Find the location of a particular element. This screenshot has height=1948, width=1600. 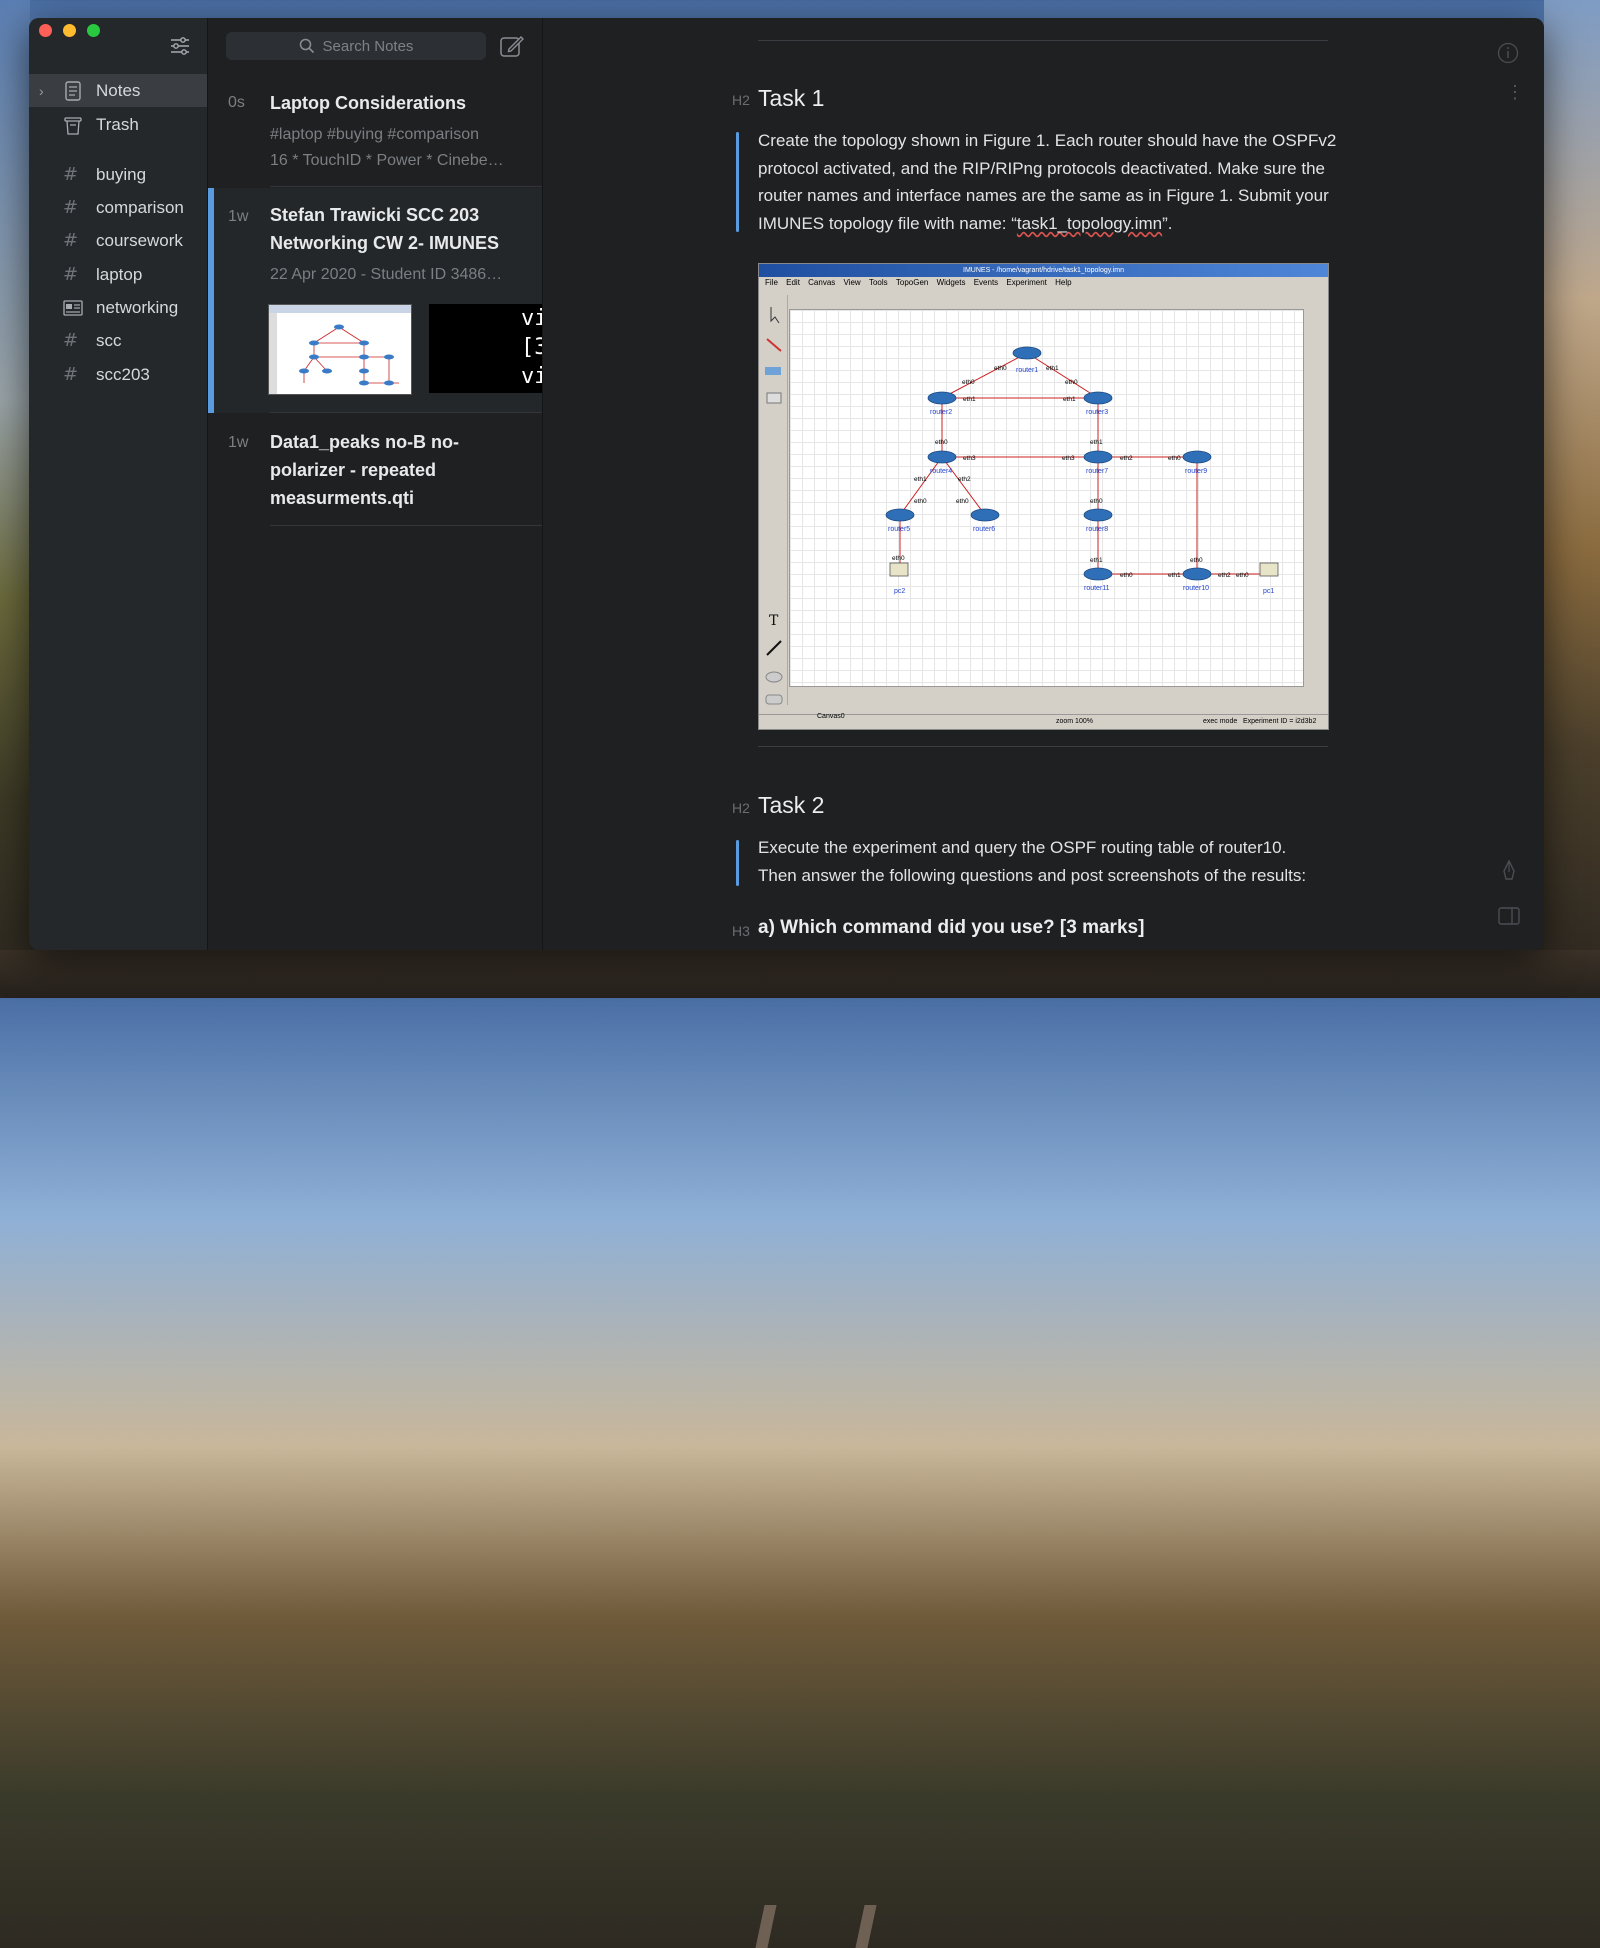

node-label: router11 is located at coordinates (1097, 588).